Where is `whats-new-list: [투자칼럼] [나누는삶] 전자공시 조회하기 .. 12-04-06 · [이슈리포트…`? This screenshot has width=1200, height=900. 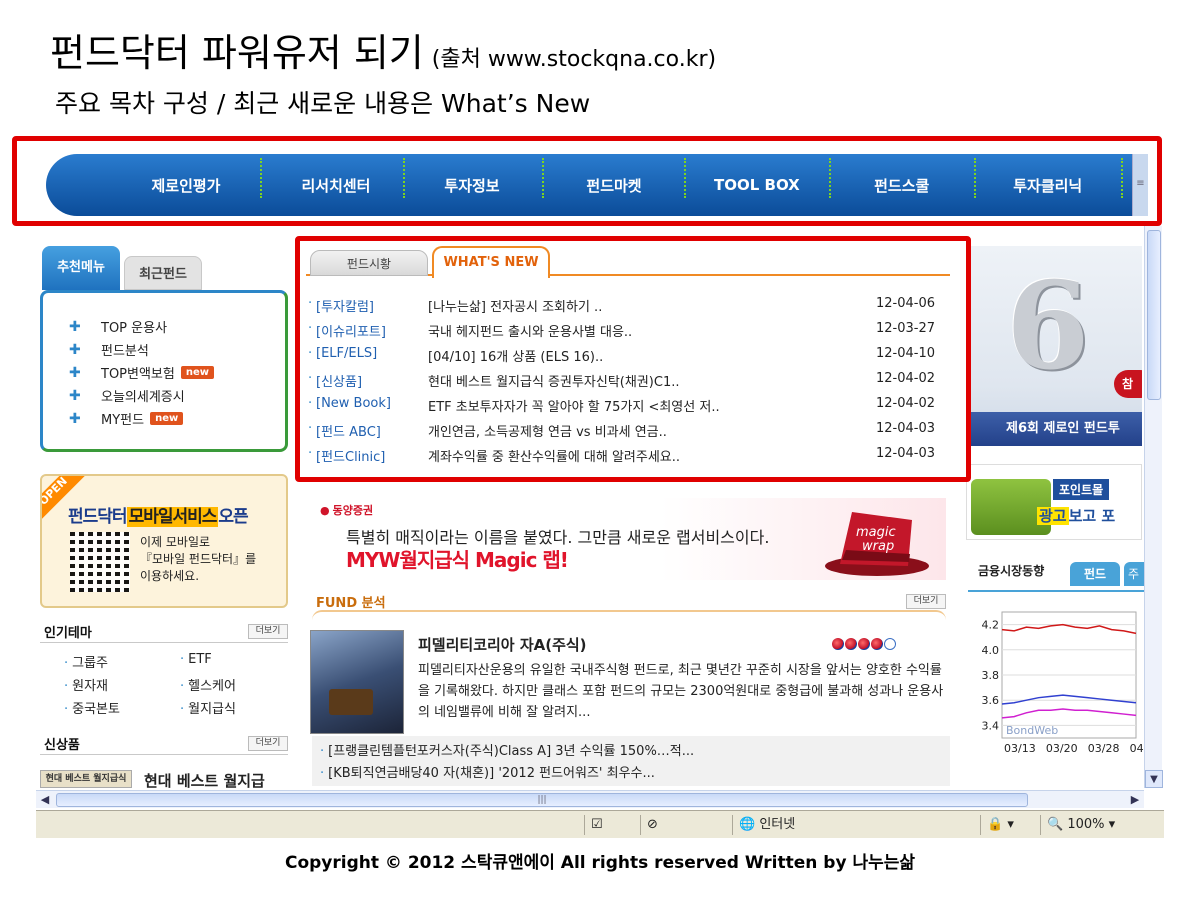
whats-new-list: [투자칼럼] [나누는삶] 전자공시 조회하기 .. 12-04-06 · [이슈리포트… is located at coordinates (627, 383).